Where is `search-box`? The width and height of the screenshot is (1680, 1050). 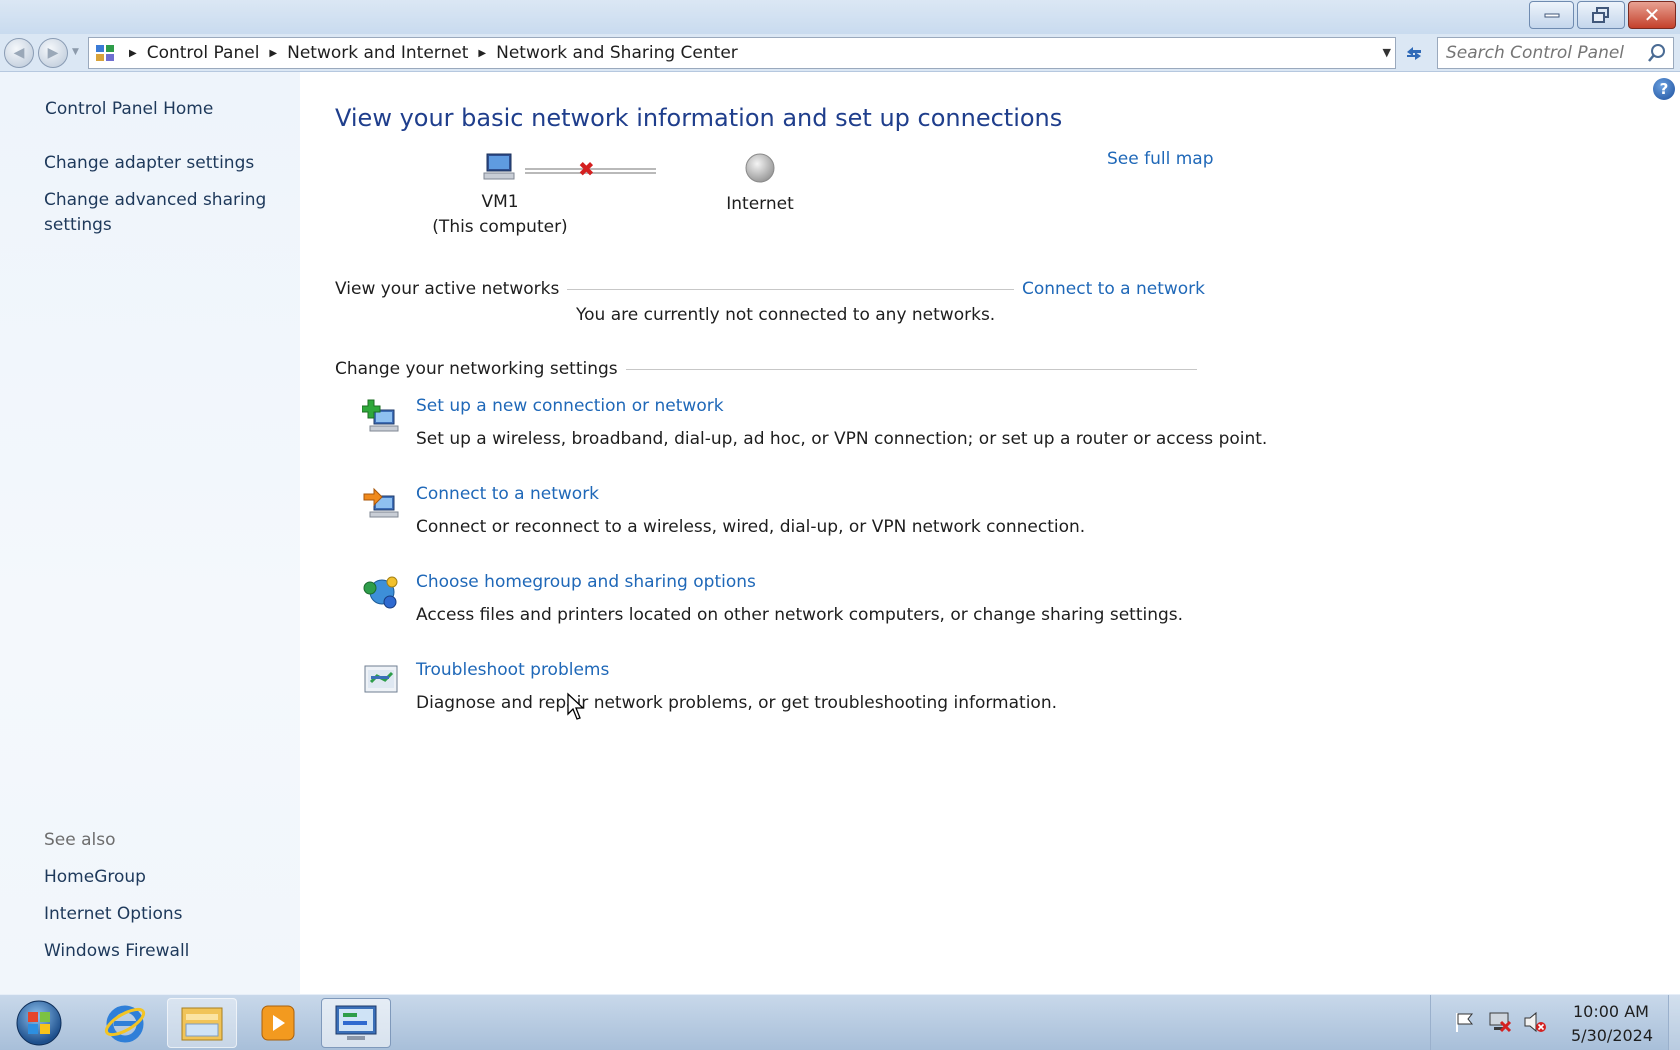
search-box is located at coordinates (1555, 53).